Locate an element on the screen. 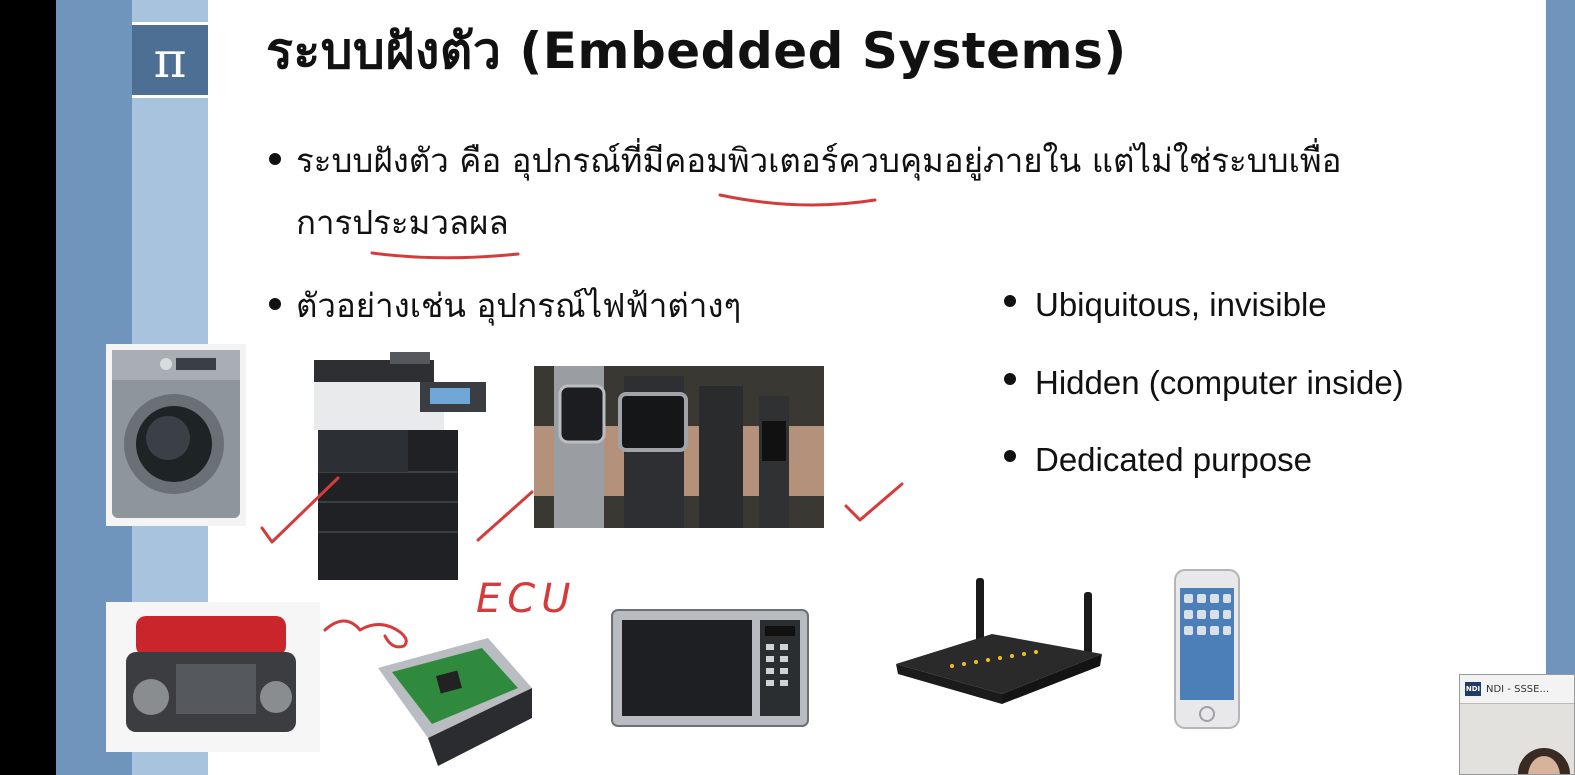 The width and height of the screenshot is (1575, 775). underline-computer-annotation is located at coordinates (797, 200).